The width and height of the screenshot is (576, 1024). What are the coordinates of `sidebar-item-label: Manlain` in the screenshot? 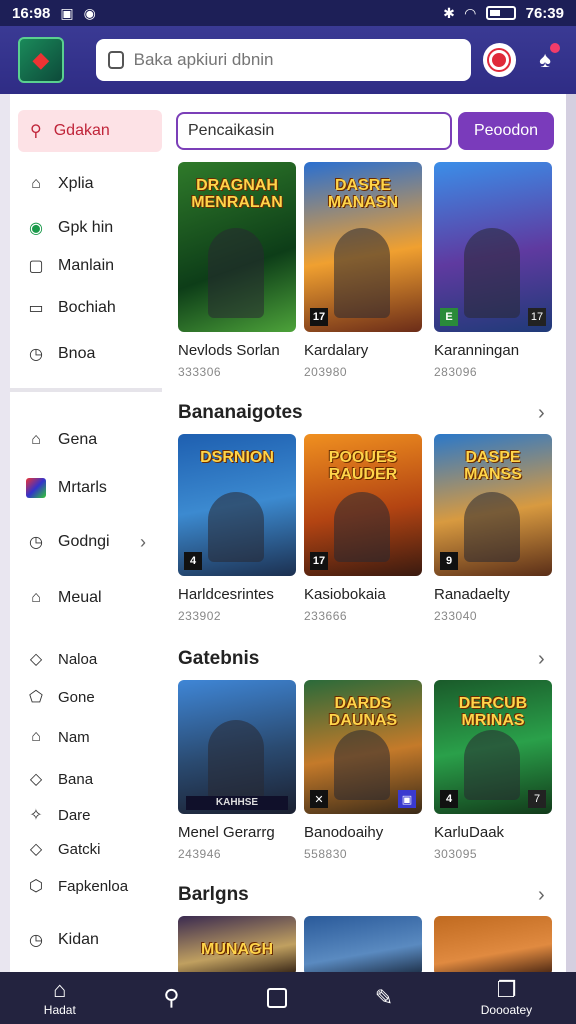 It's located at (86, 265).